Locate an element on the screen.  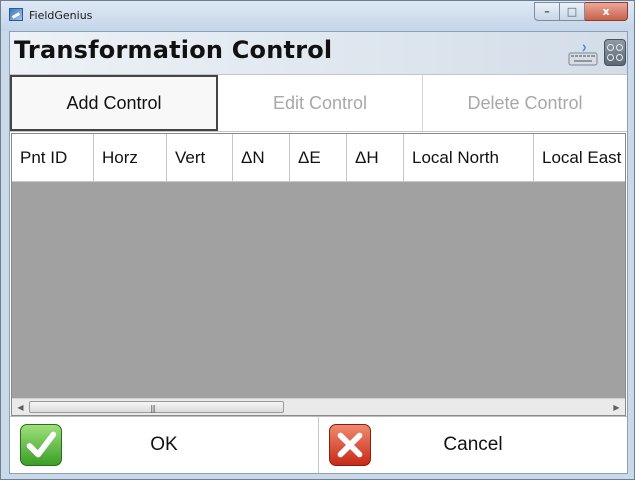
scrollbar-thumb: ||| is located at coordinates (156, 407).